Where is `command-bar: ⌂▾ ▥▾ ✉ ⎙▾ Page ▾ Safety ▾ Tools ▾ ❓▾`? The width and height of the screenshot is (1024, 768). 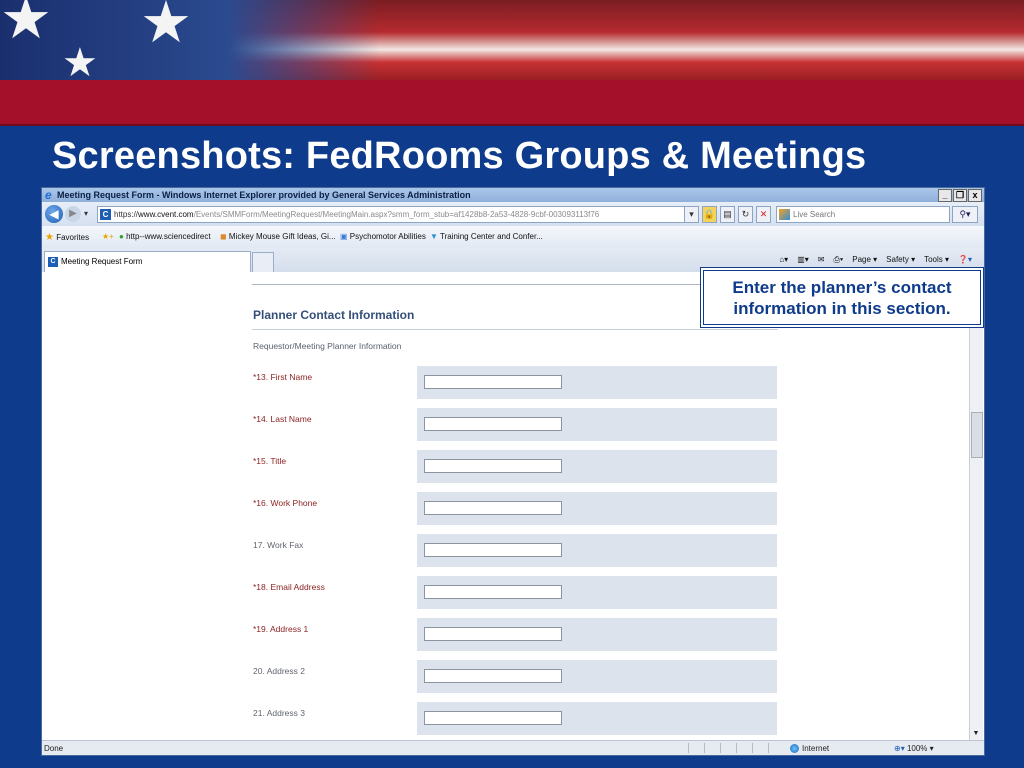
command-bar: ⌂▾ ▥▾ ✉ ⎙▾ Page ▾ Safety ▾ Tools ▾ ❓▾ is located at coordinates (875, 260).